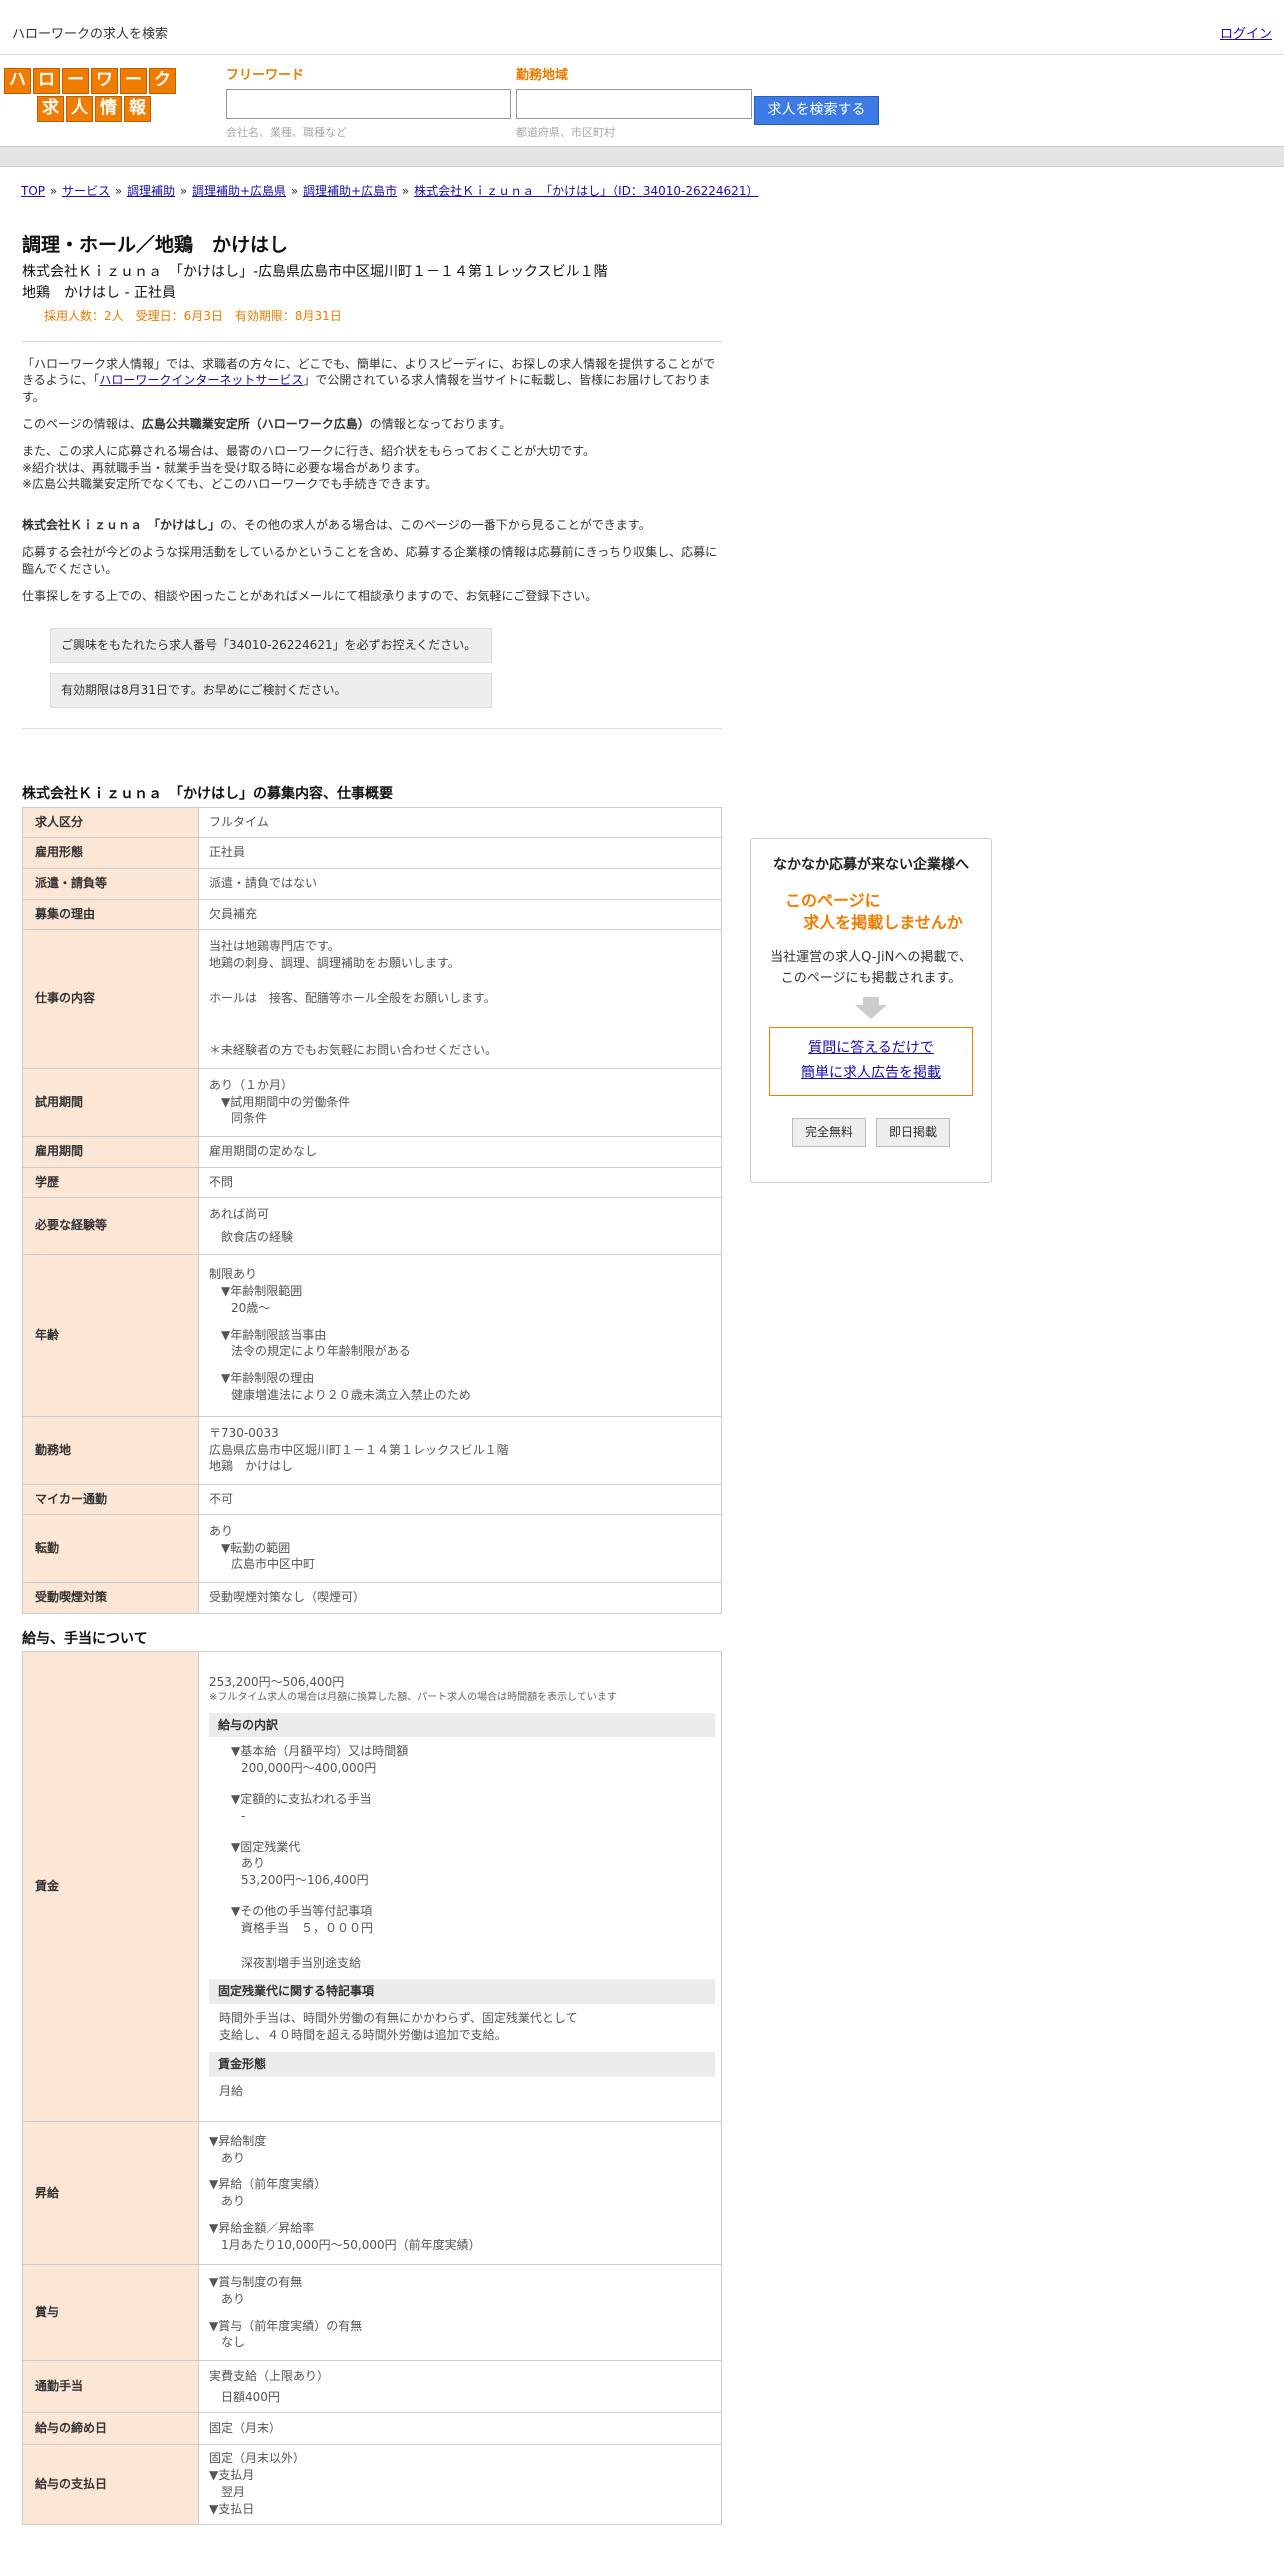 The height and width of the screenshot is (2568, 1284). What do you see at coordinates (110, 1597) in the screenshot?
I see `row-header: 受動喫煙対策` at bounding box center [110, 1597].